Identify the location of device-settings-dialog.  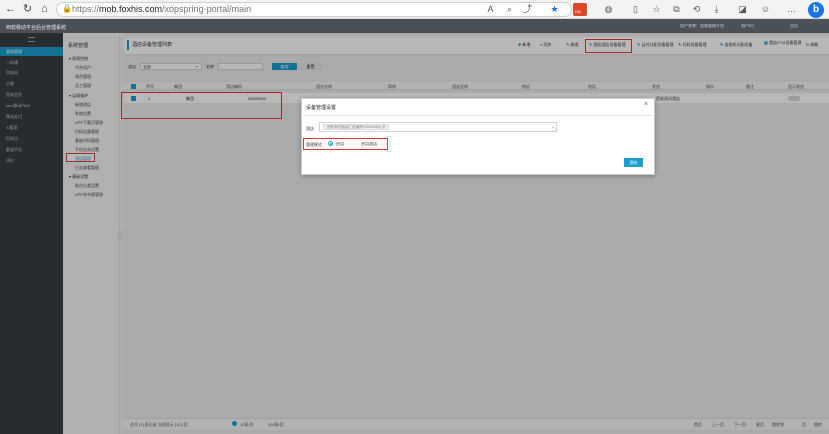
(478, 136).